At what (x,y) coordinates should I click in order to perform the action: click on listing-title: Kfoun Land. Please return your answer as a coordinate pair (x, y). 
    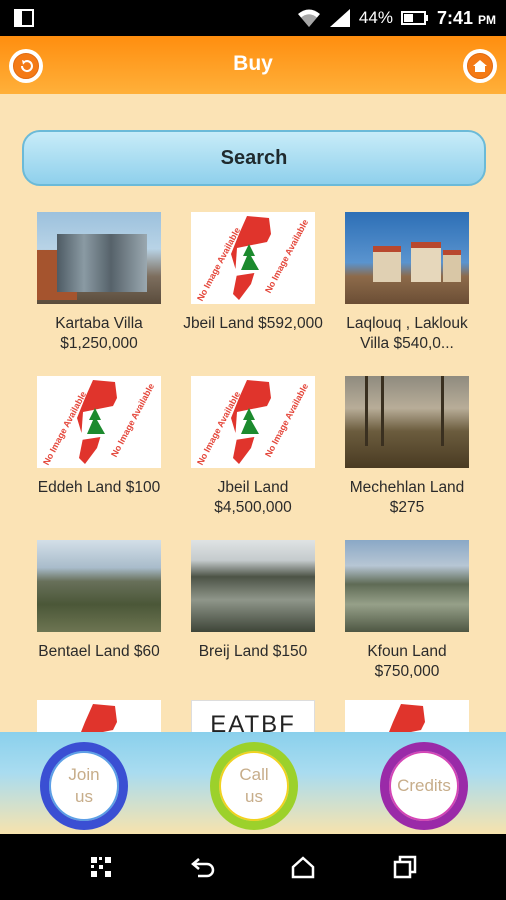
    Looking at the image, I should click on (407, 651).